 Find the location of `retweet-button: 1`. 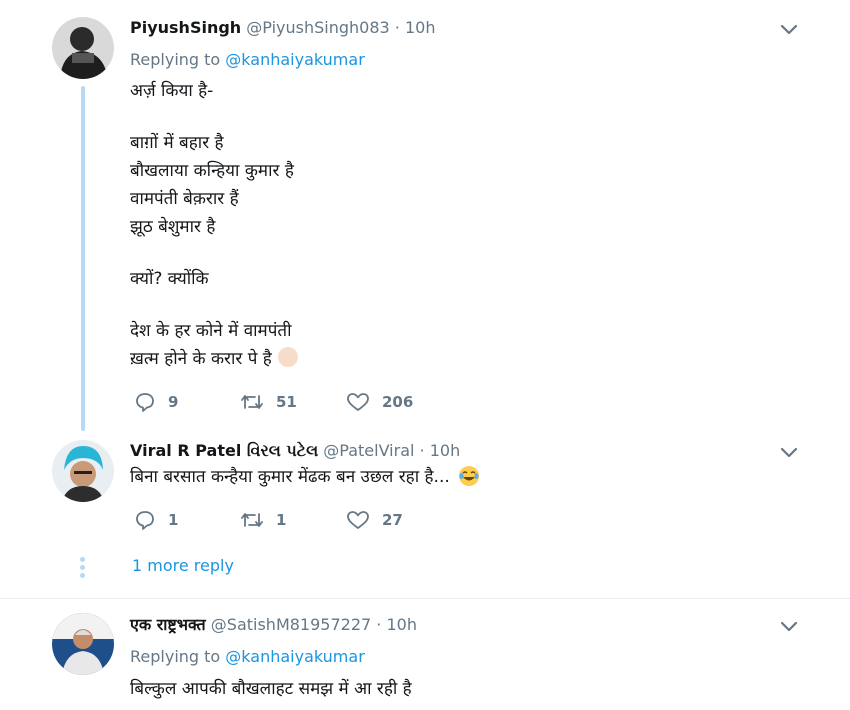

retweet-button: 1 is located at coordinates (263, 520).